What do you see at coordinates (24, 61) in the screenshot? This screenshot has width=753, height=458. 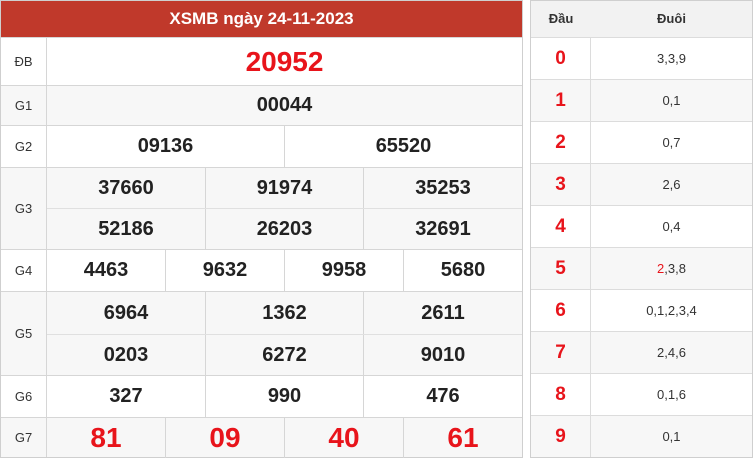 I see `row-label-db: ĐB` at bounding box center [24, 61].